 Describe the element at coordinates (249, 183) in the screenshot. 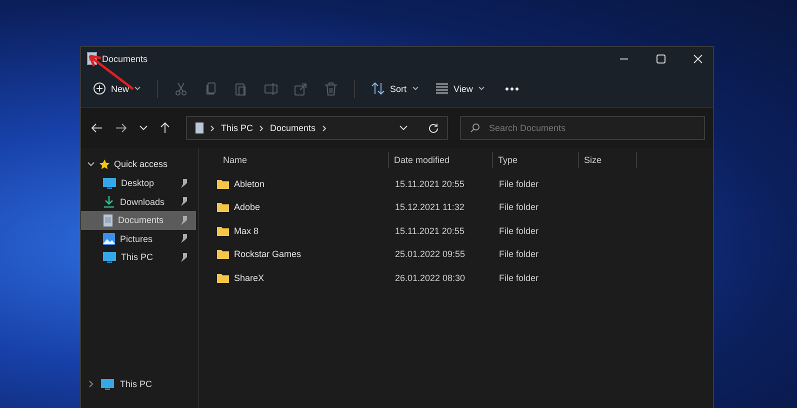

I see `file-name: Ableton` at that location.